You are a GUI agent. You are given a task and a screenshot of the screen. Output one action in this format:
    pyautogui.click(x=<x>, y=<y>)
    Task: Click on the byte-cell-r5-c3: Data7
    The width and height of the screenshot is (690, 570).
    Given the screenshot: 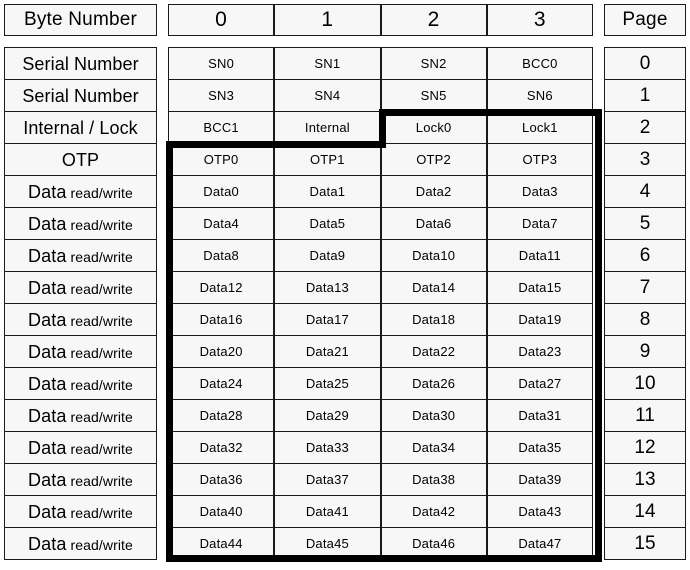 What is the action you would take?
    pyautogui.click(x=539, y=223)
    